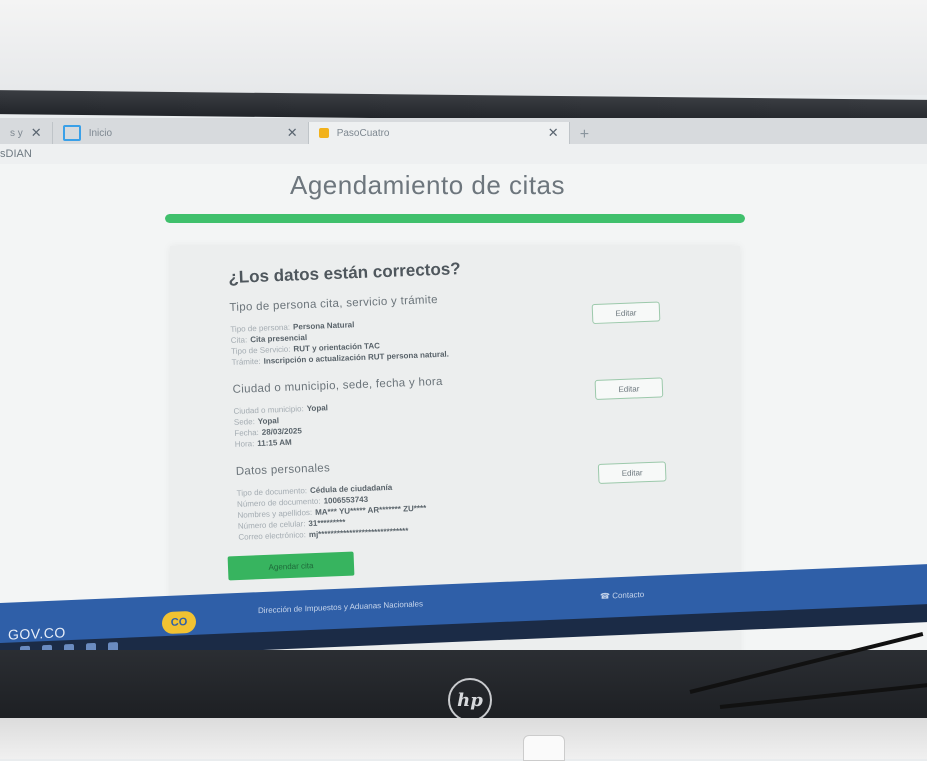 This screenshot has height=761, width=927. What do you see at coordinates (179, 622) in the screenshot?
I see `co-badge: CO` at bounding box center [179, 622].